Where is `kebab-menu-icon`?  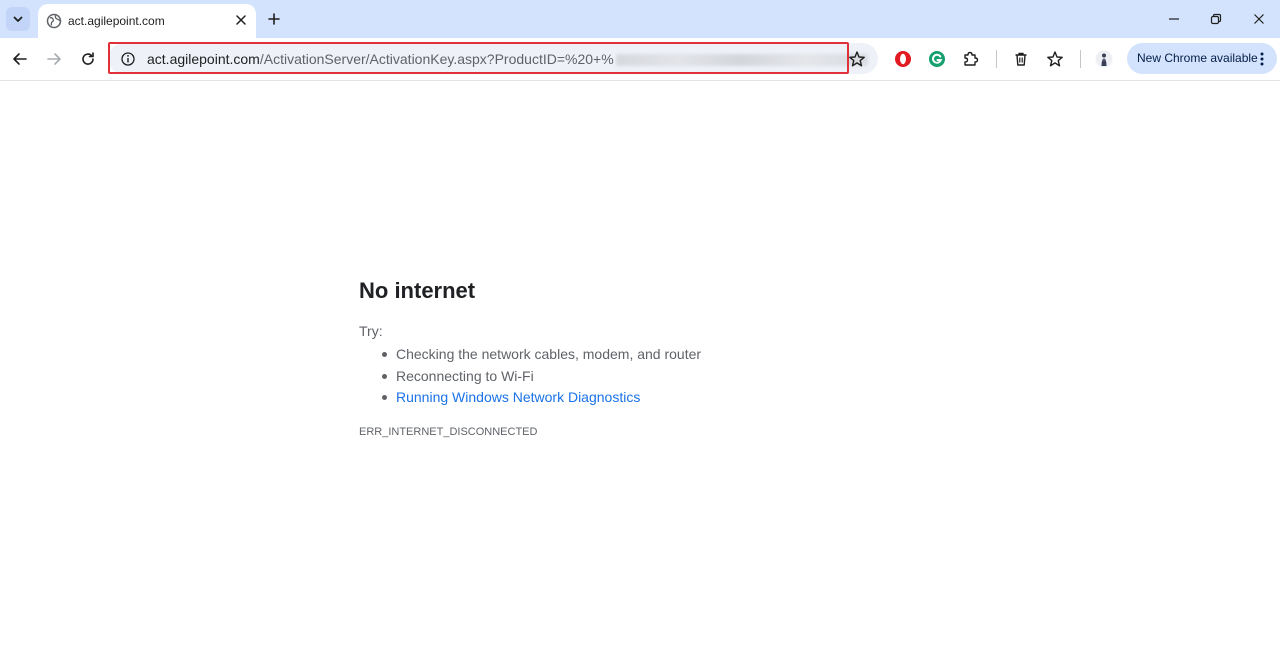
kebab-menu-icon is located at coordinates (1262, 59).